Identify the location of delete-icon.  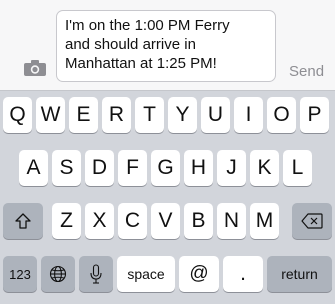
(312, 221).